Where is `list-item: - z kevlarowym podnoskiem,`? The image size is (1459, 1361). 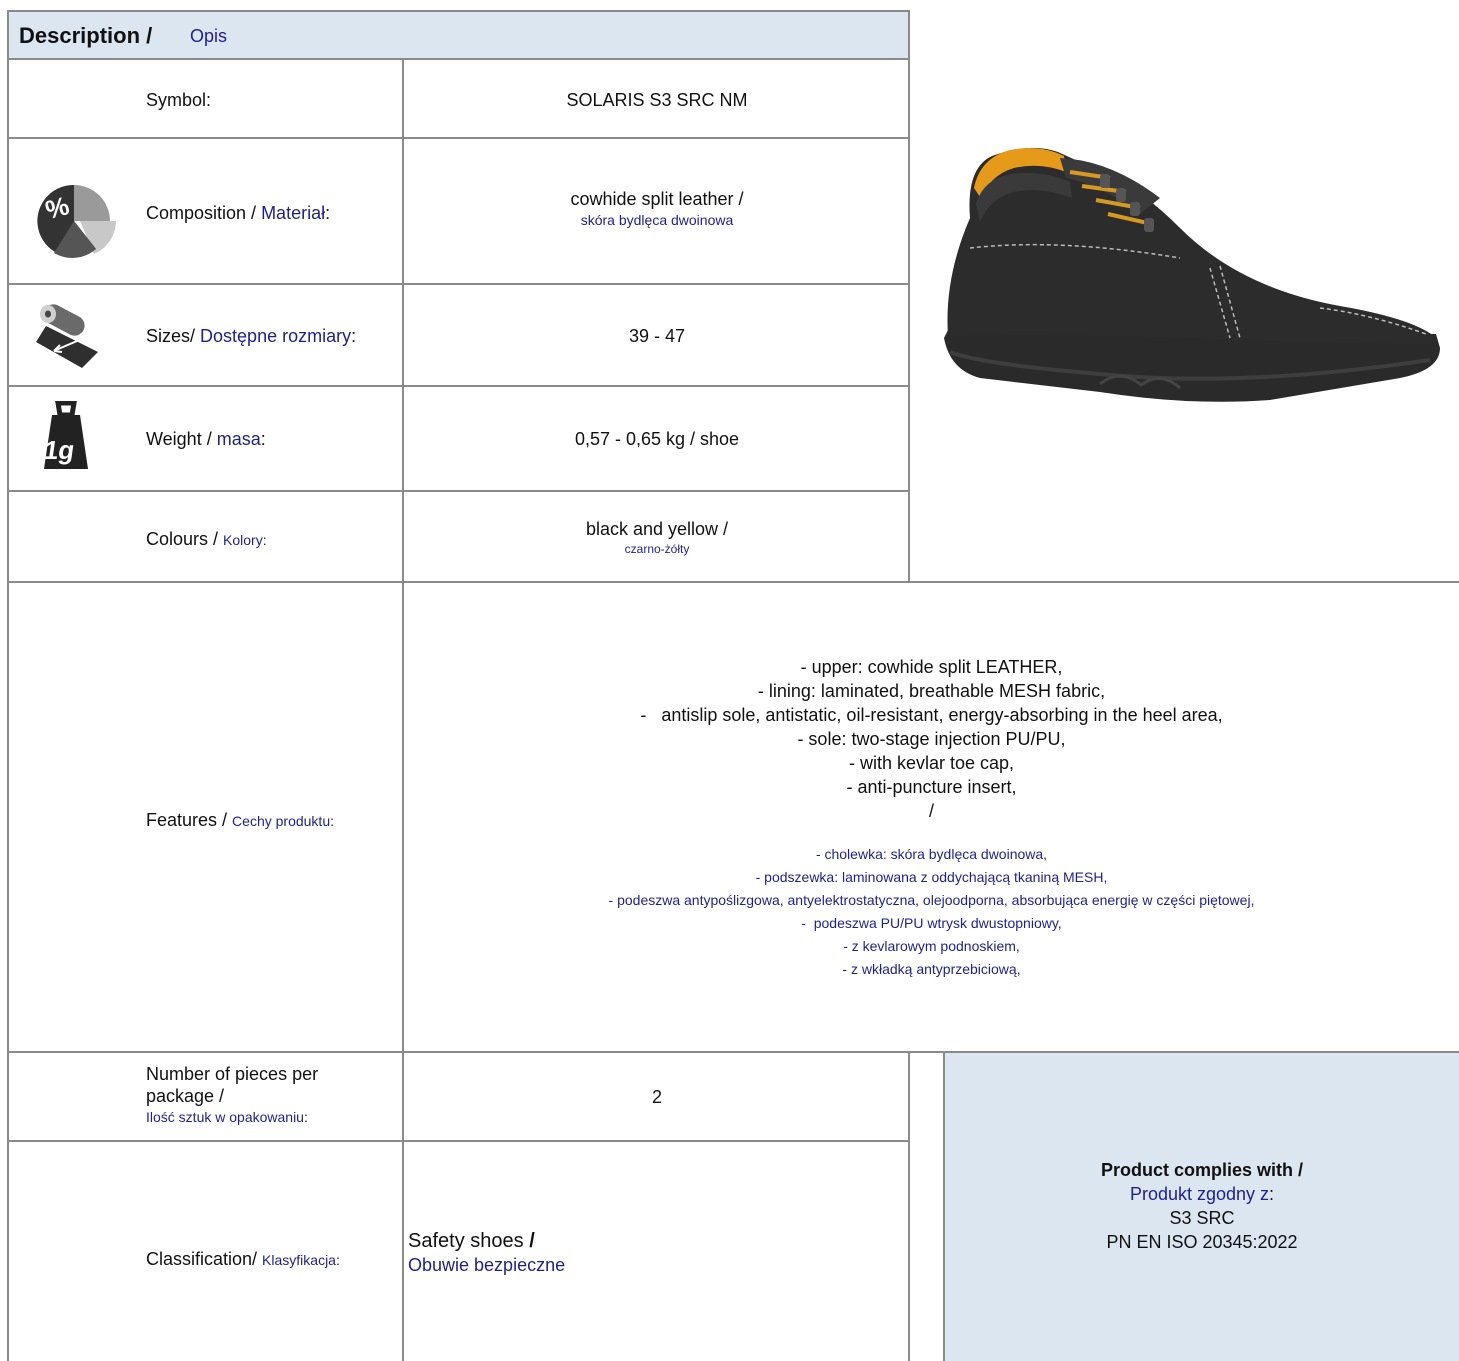
list-item: - z kevlarowym podnoskiem, is located at coordinates (931, 946).